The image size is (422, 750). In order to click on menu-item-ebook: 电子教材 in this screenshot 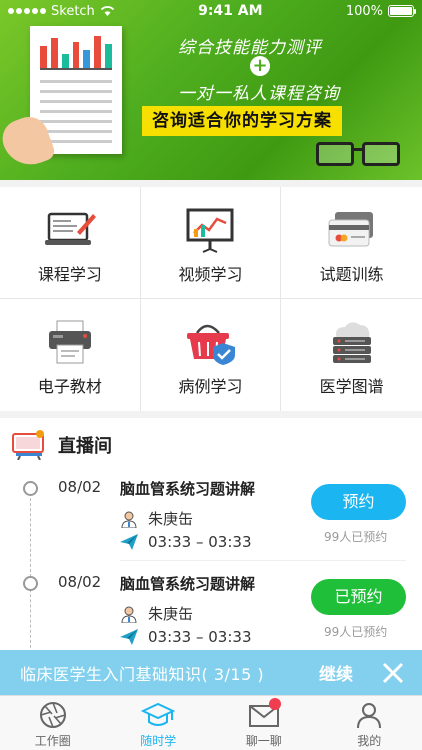, I will do `click(70, 355)`.